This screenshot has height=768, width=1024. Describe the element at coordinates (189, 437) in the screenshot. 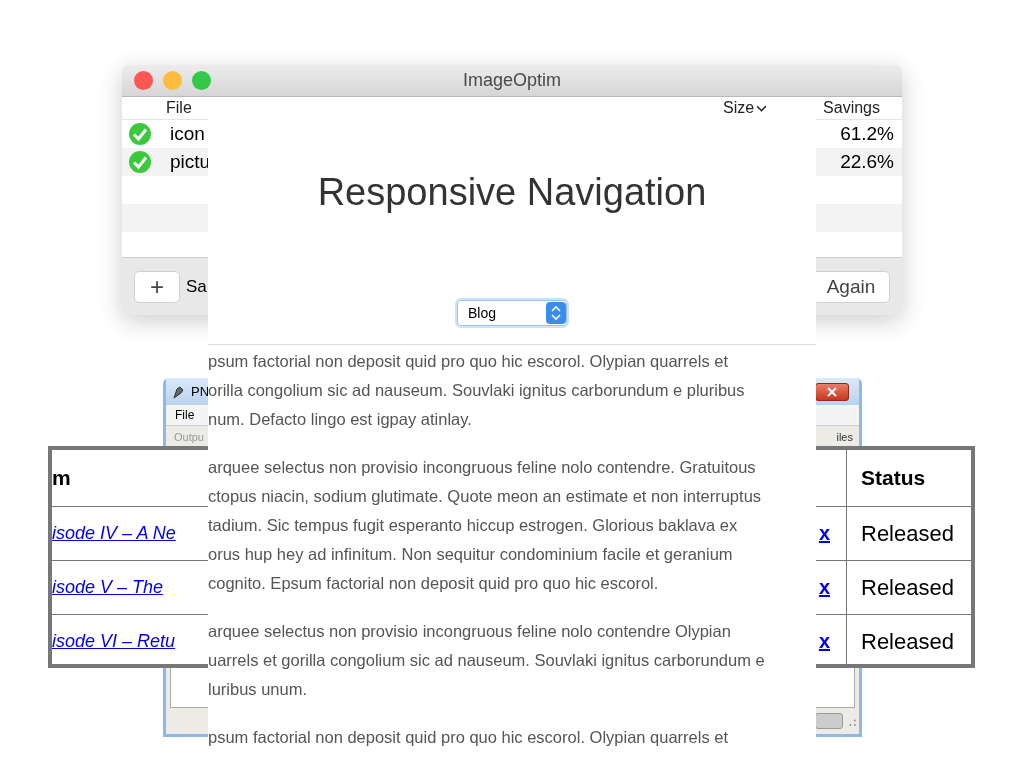

I see `pane-label: Outpu` at that location.